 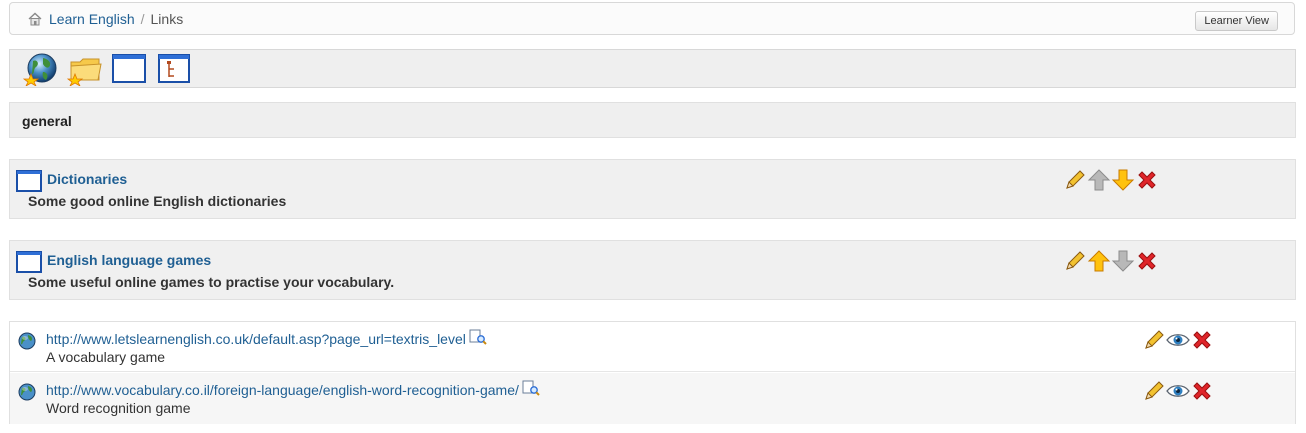 I want to click on add-link-icon, so click(x=41, y=69).